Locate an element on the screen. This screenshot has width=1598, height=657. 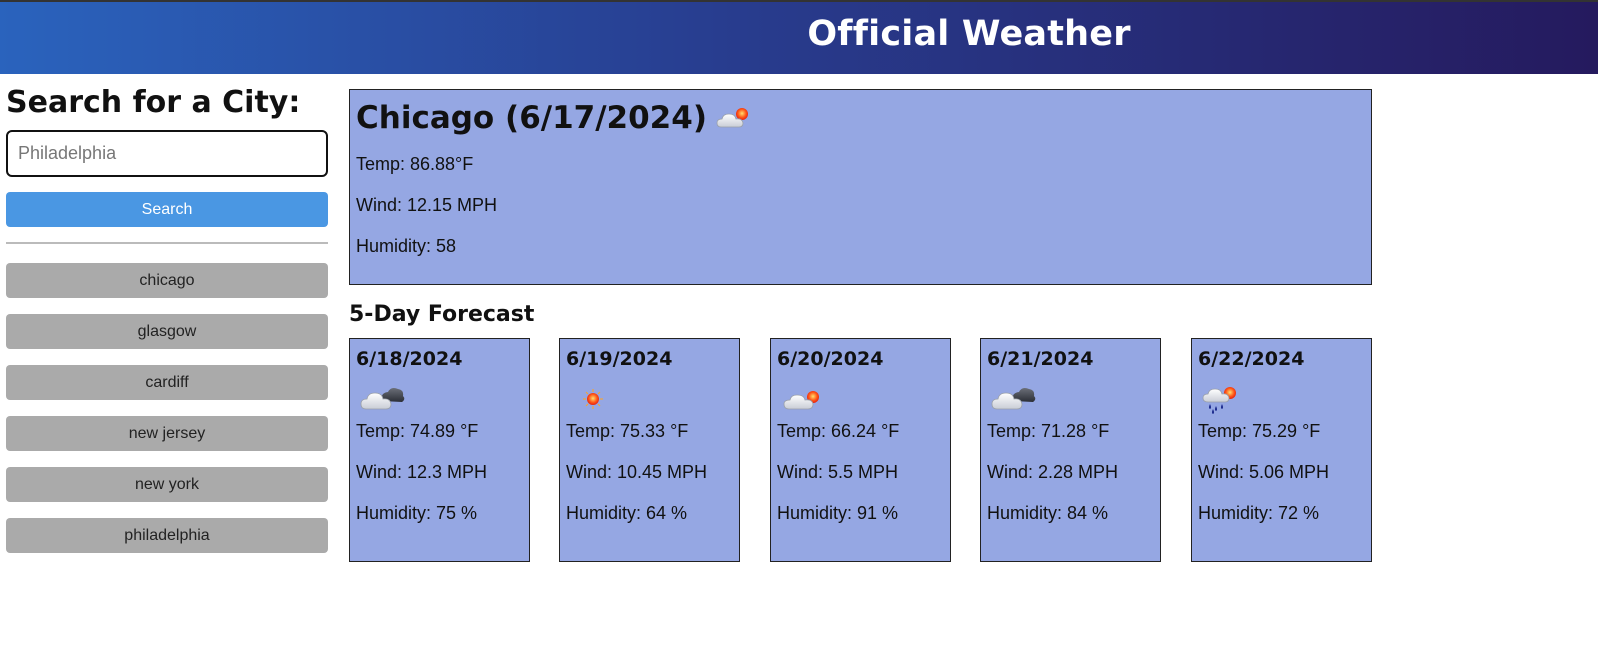
city-search-input is located at coordinates (167, 153).